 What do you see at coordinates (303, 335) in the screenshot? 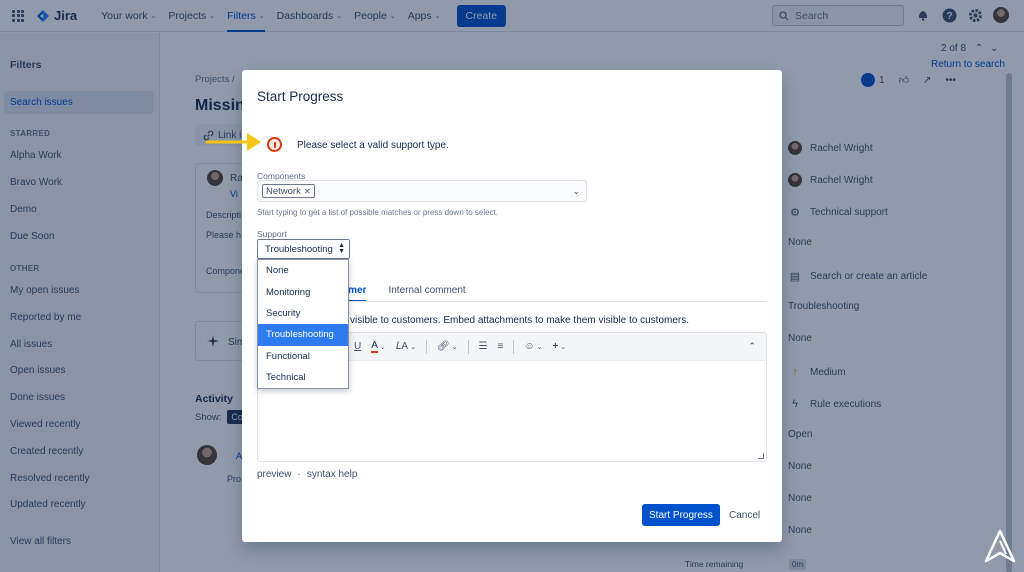
I see `support-option-troubleshooting: Troubleshooting` at bounding box center [303, 335].